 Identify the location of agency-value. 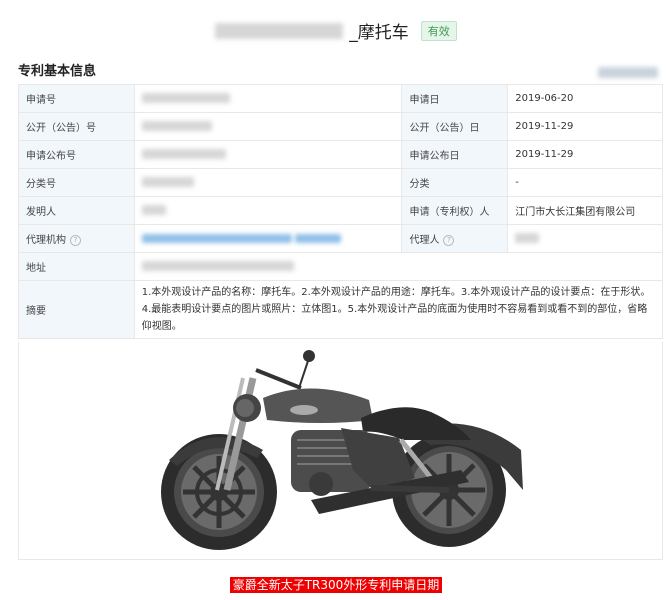
(268, 238).